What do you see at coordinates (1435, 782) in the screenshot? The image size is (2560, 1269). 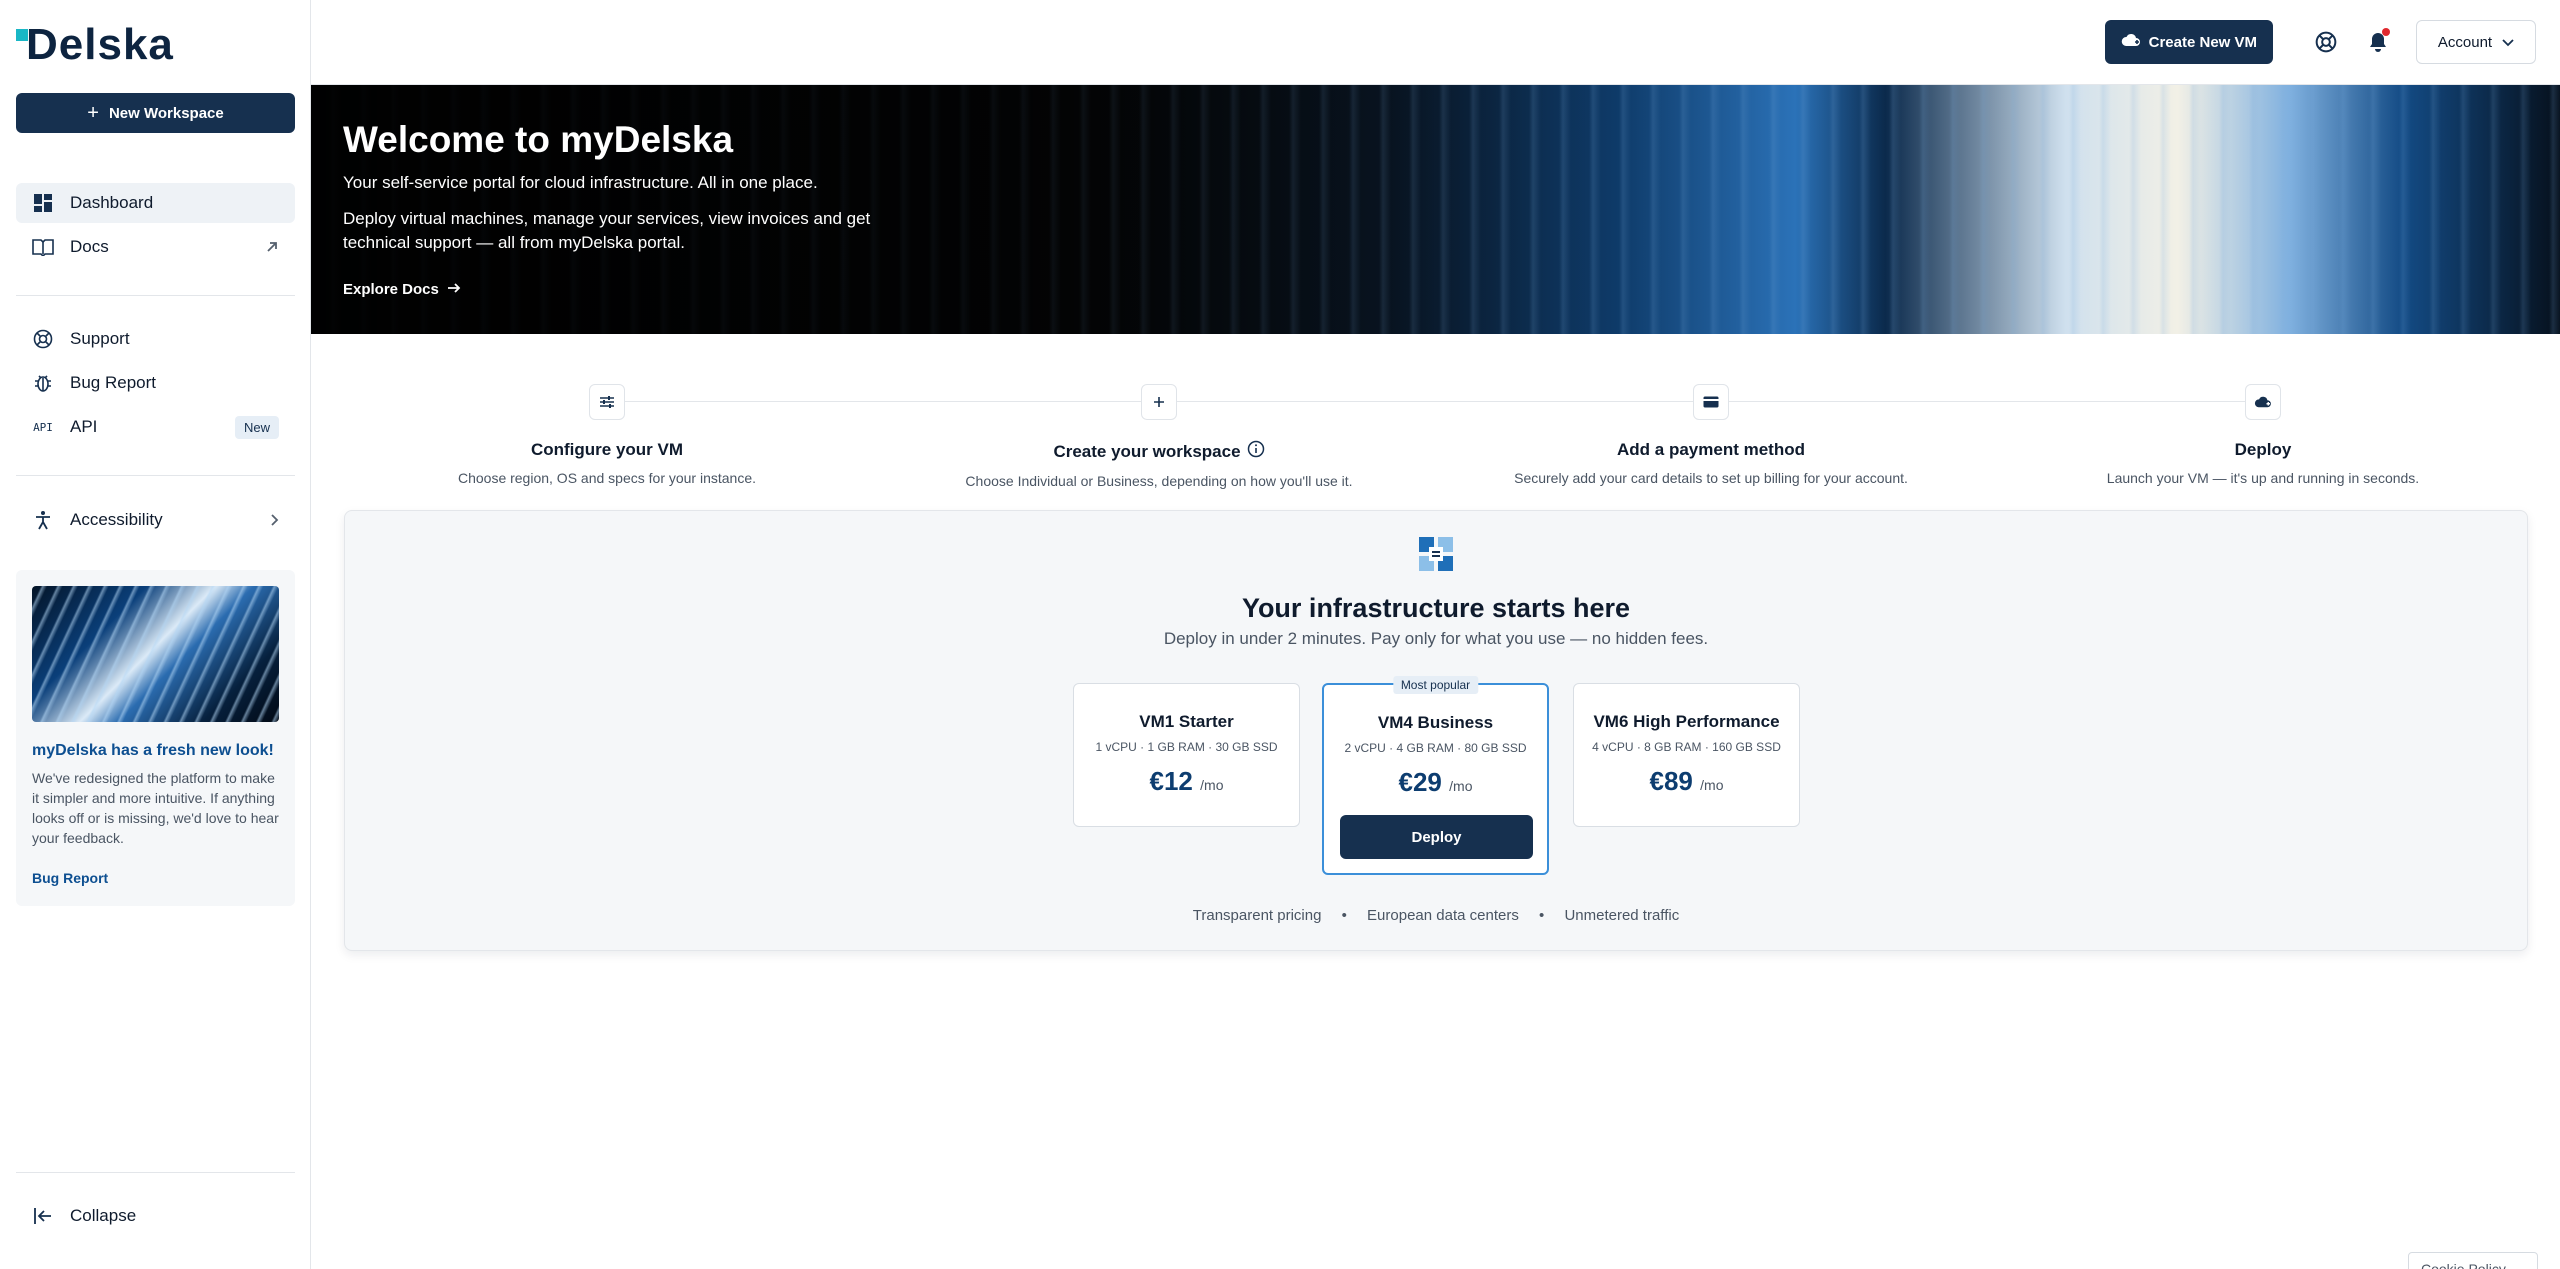 I see `plan-price: €29 /mo` at bounding box center [1435, 782].